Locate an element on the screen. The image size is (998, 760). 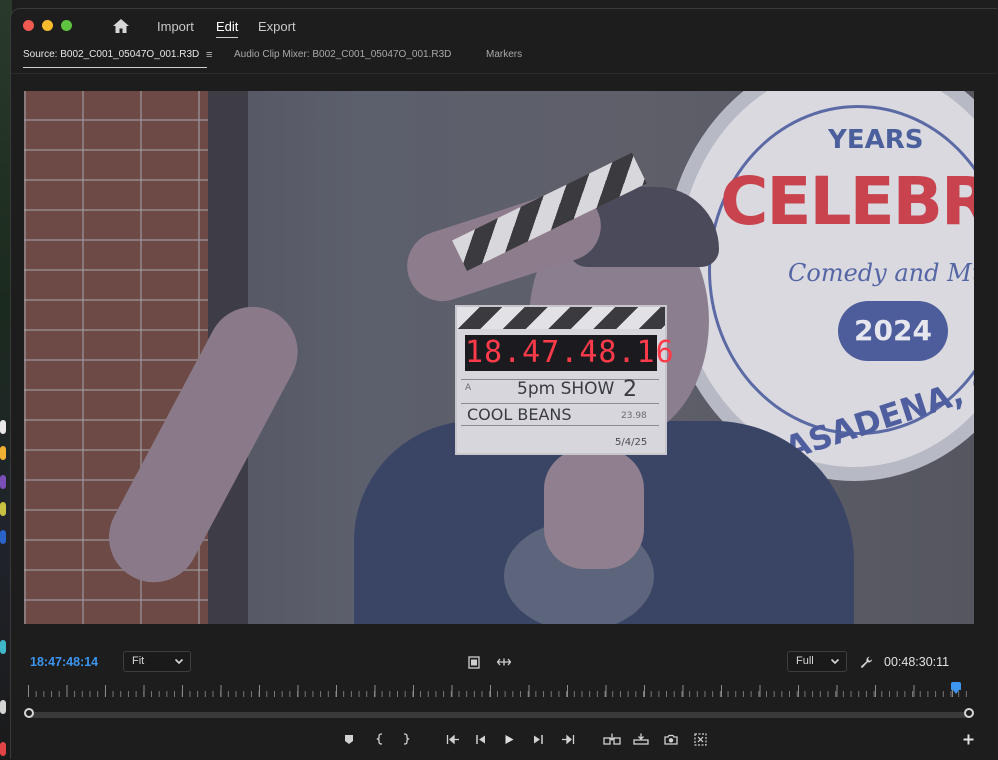
zoom-level-select: Fit is located at coordinates (157, 661).